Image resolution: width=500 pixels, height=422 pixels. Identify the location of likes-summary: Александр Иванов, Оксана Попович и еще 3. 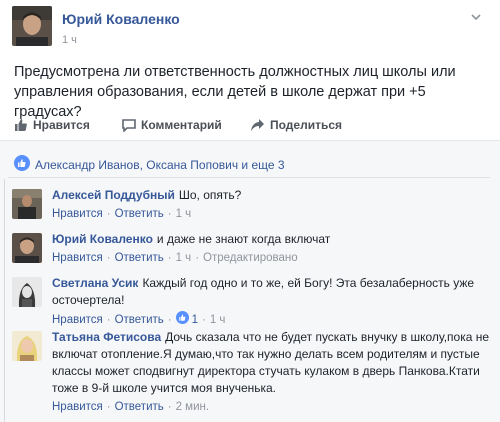
(149, 164).